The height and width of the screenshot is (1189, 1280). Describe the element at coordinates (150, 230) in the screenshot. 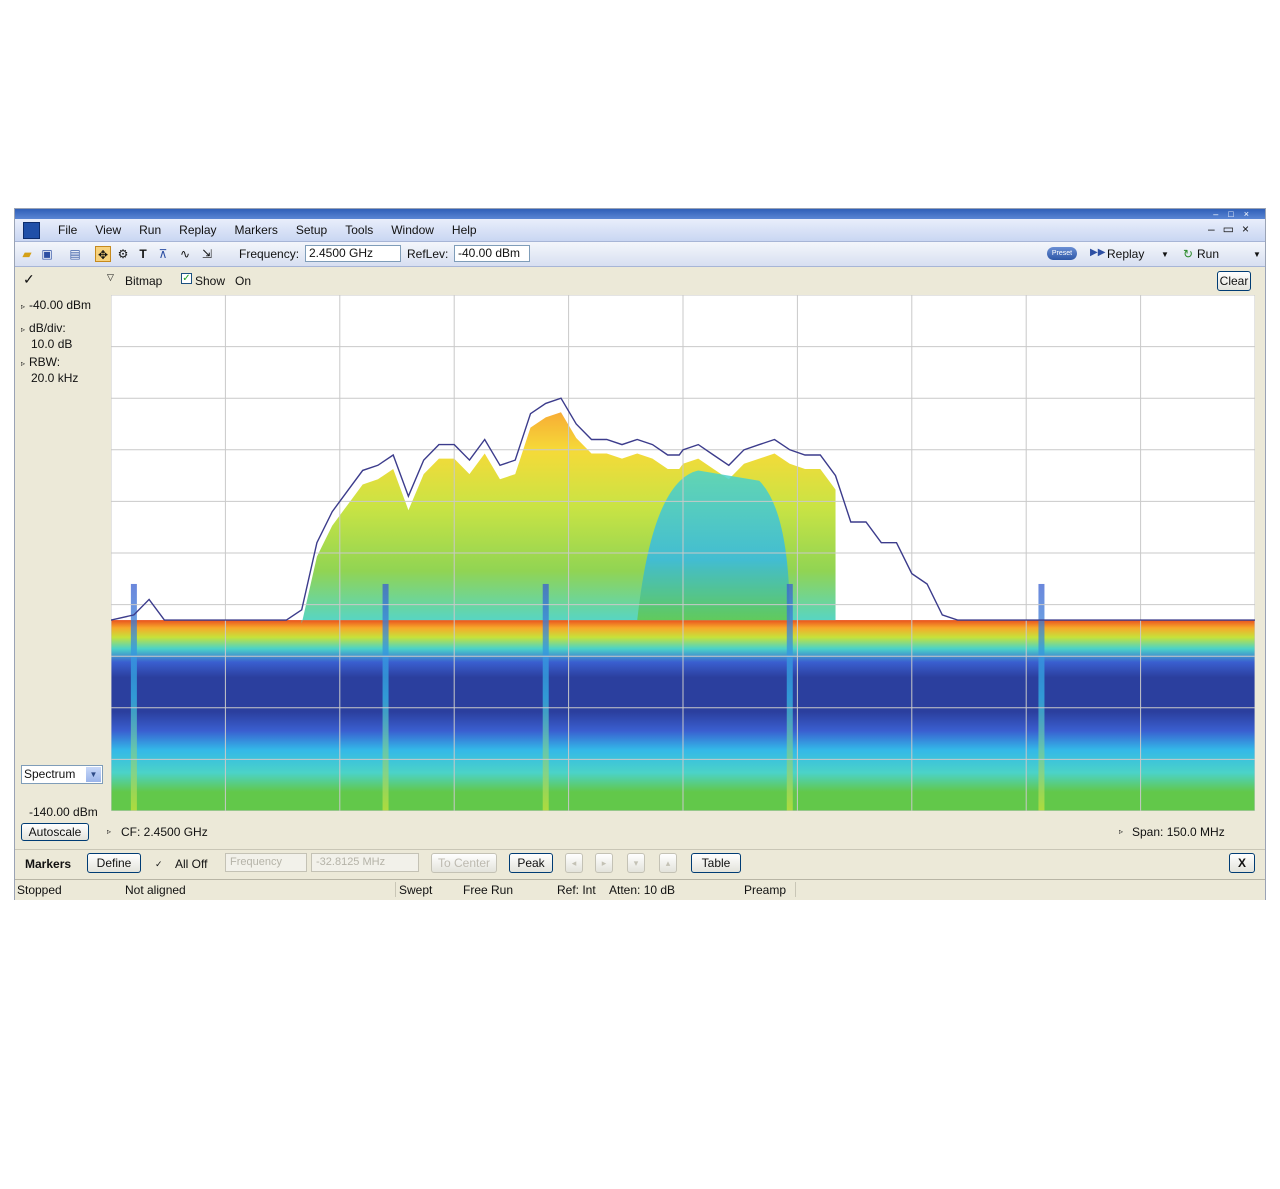

I see `menu-run: Run` at that location.